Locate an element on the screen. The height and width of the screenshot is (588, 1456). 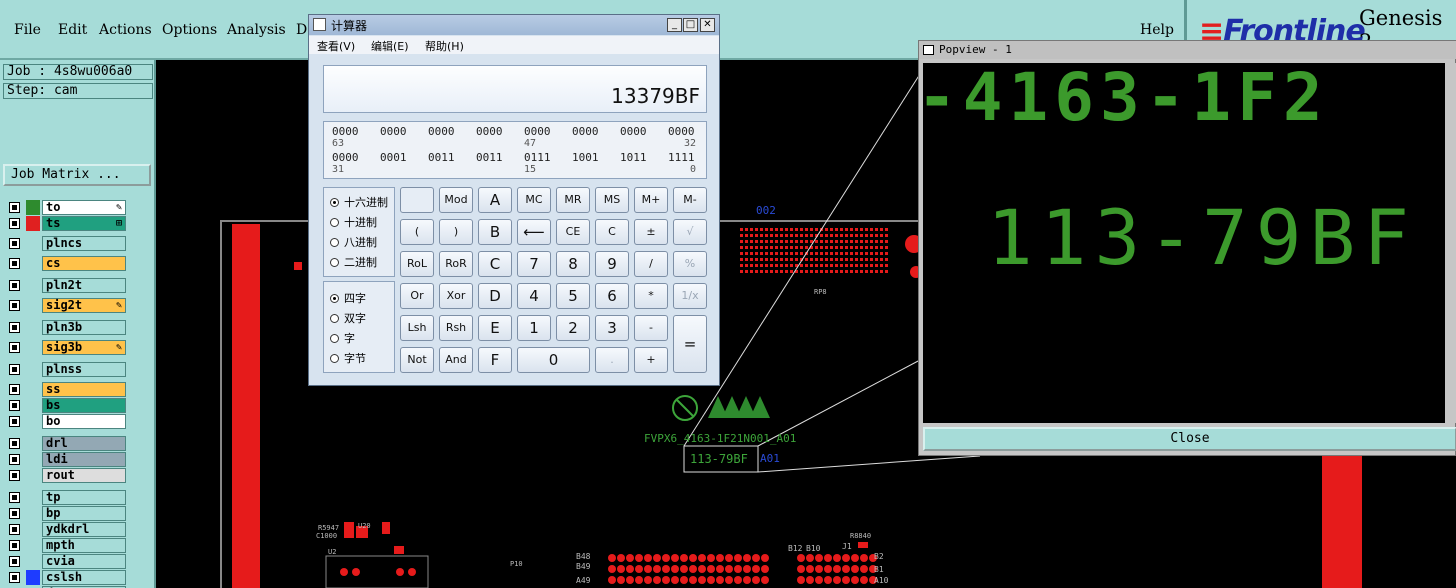
sqrt-button: √ is located at coordinates (690, 232).